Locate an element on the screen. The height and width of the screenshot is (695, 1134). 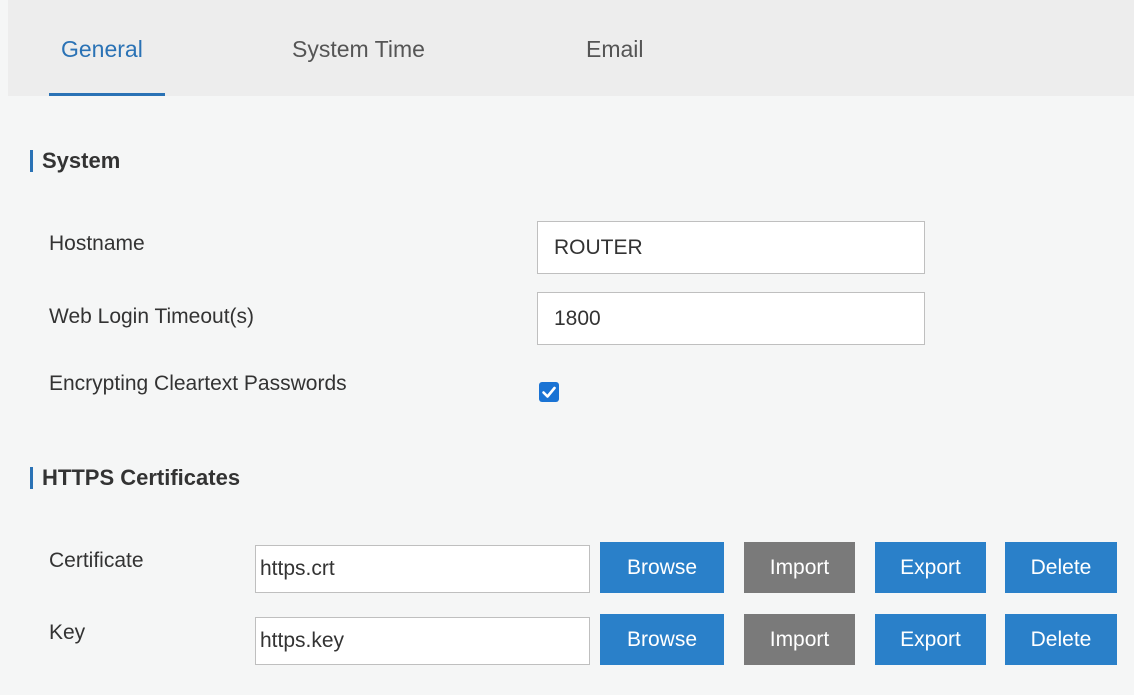
web-login-timeout-label: Web Login Timeout(s) is located at coordinates (152, 316).